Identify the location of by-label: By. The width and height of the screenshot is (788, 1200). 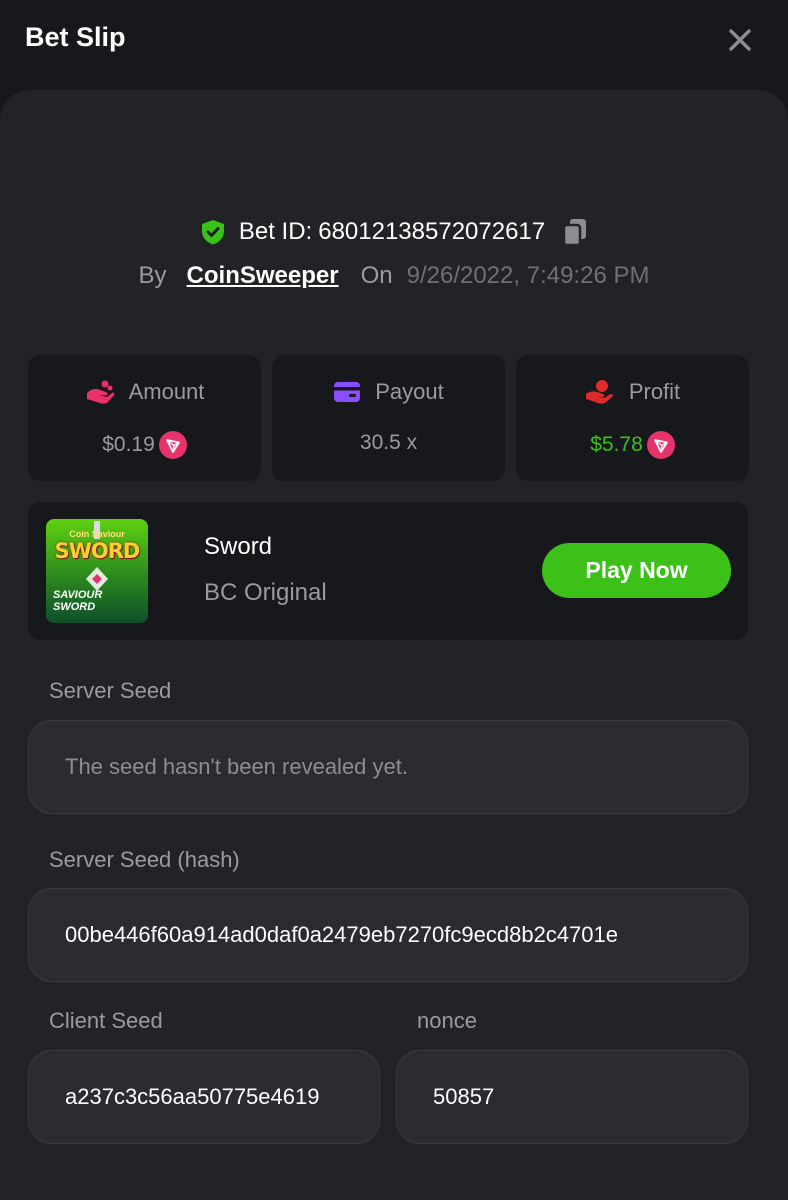
(152, 275).